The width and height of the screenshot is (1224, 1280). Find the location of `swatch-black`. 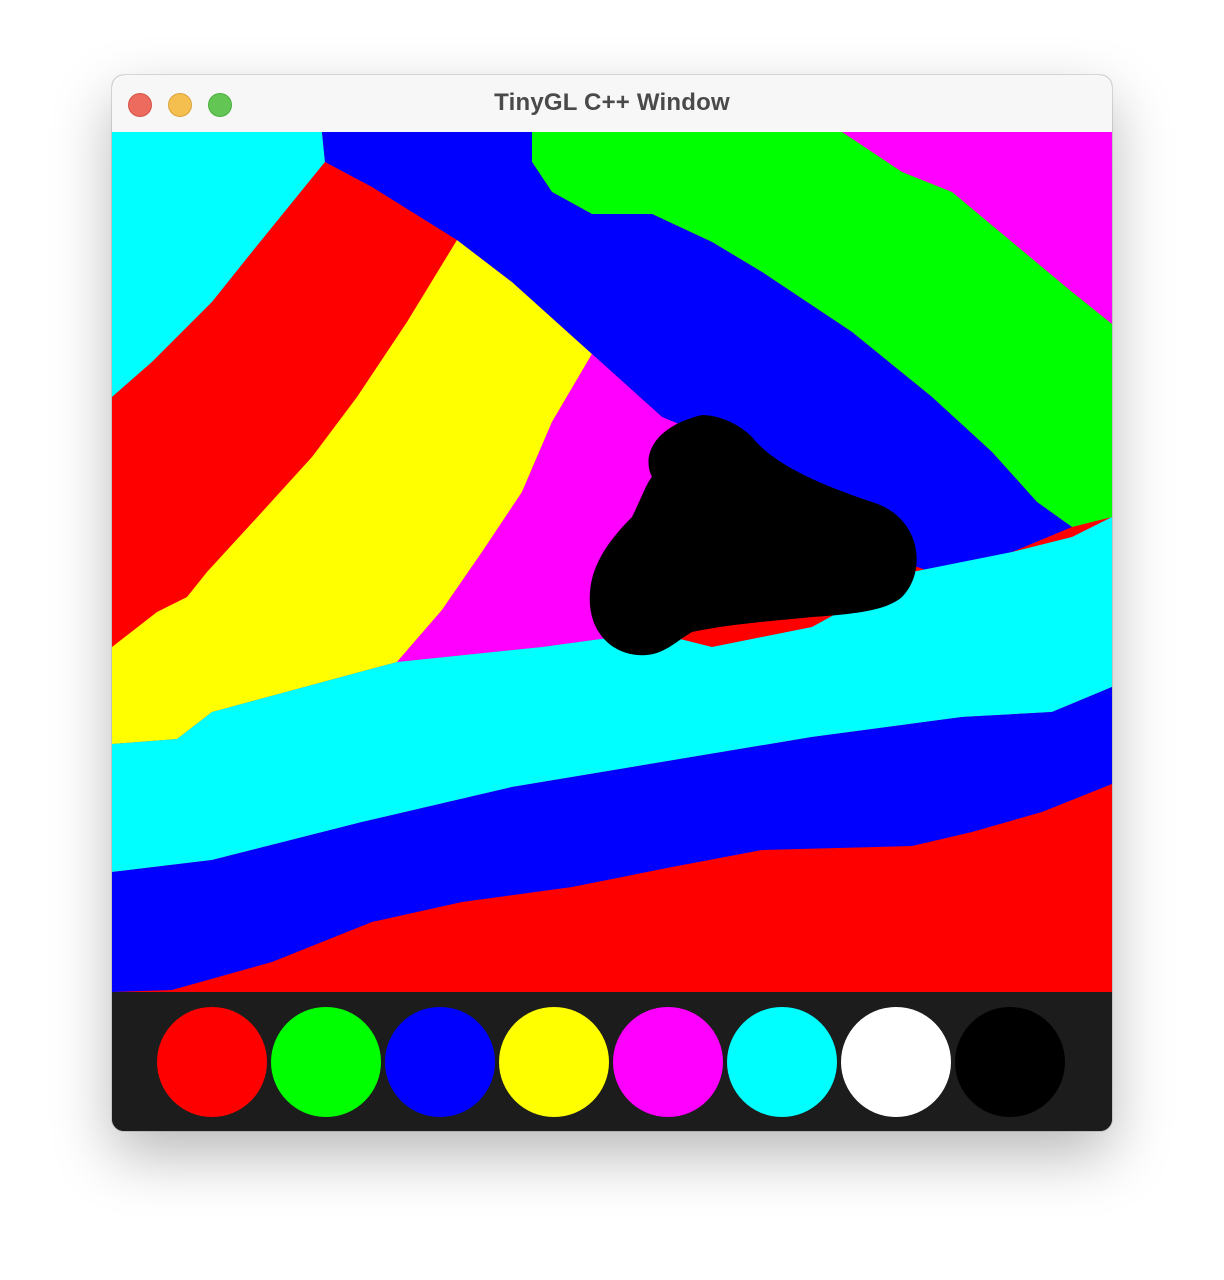

swatch-black is located at coordinates (1010, 1062).